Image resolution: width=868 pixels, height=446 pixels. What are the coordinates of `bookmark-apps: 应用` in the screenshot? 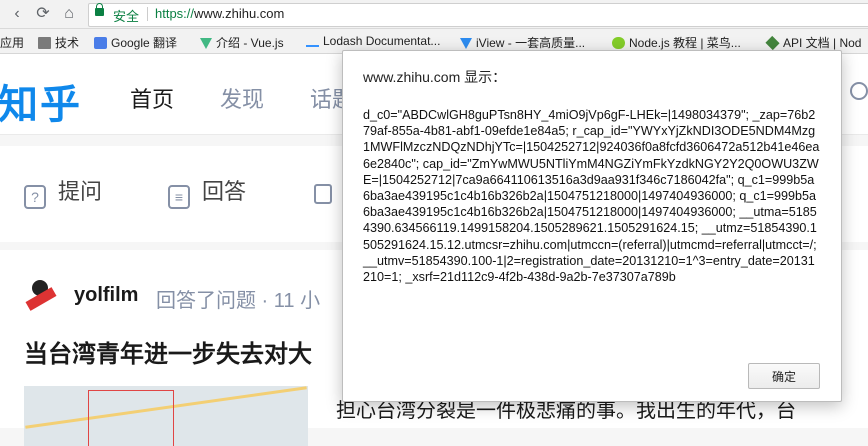 It's located at (12, 42).